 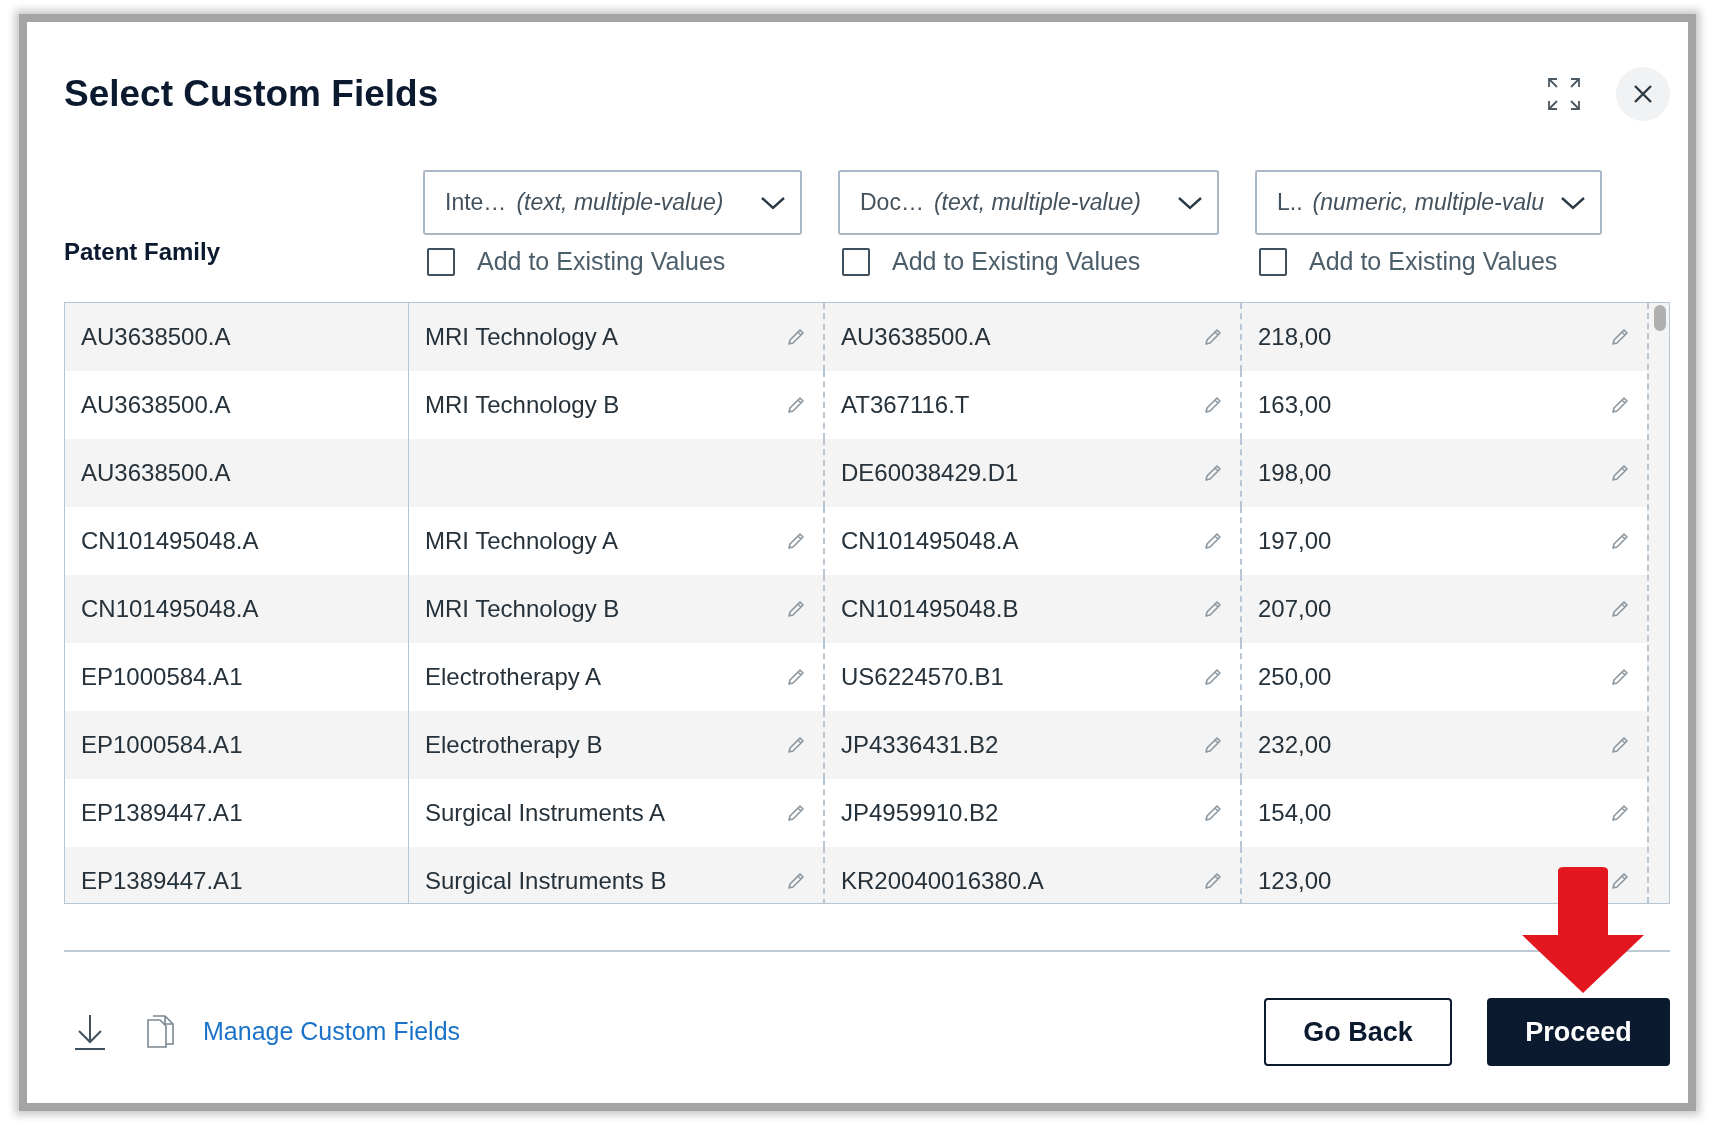 What do you see at coordinates (161, 1032) in the screenshot?
I see `copy-icon` at bounding box center [161, 1032].